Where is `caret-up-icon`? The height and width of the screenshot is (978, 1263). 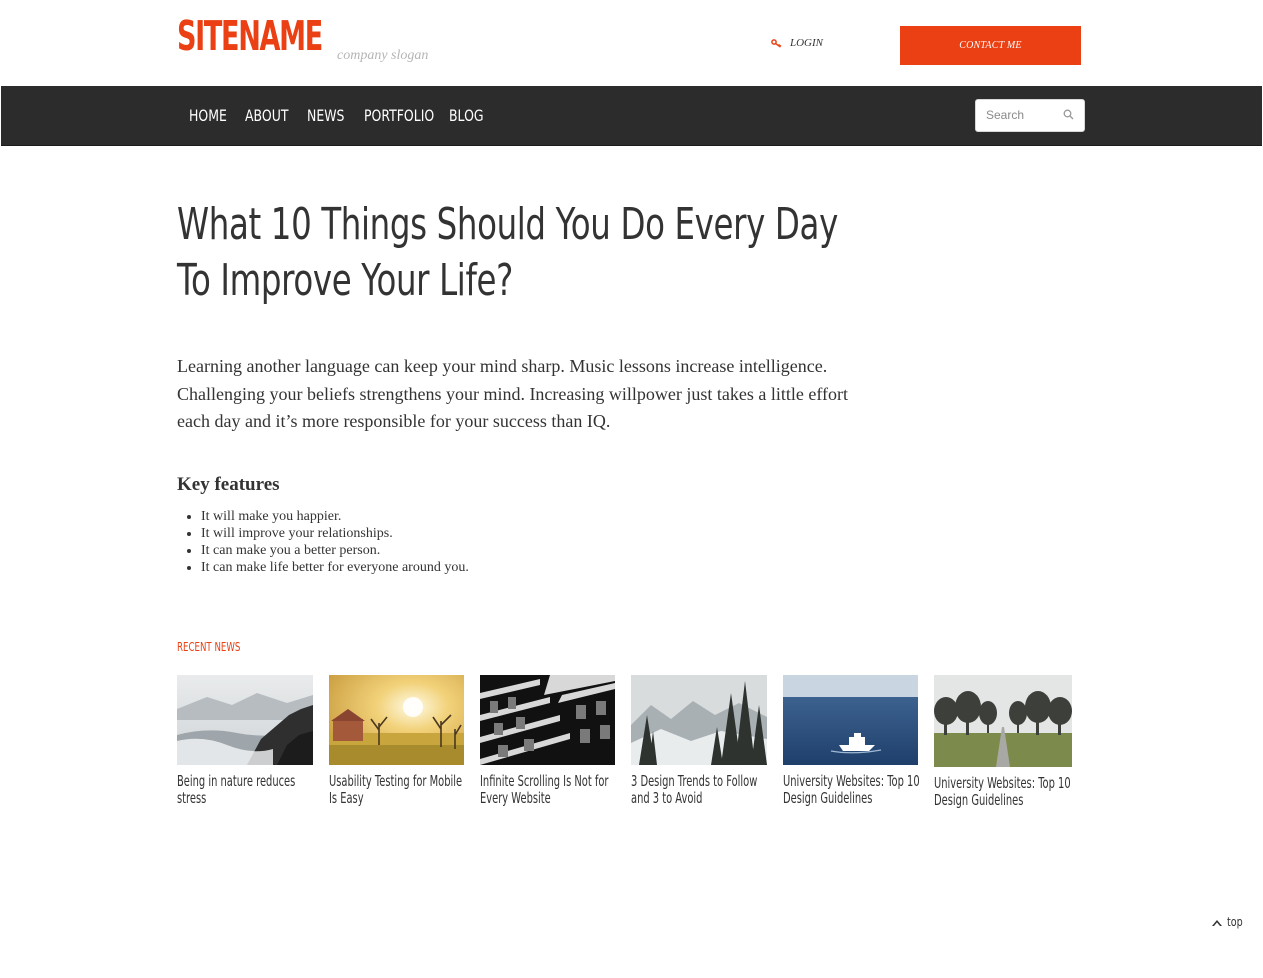
caret-up-icon is located at coordinates (1217, 922).